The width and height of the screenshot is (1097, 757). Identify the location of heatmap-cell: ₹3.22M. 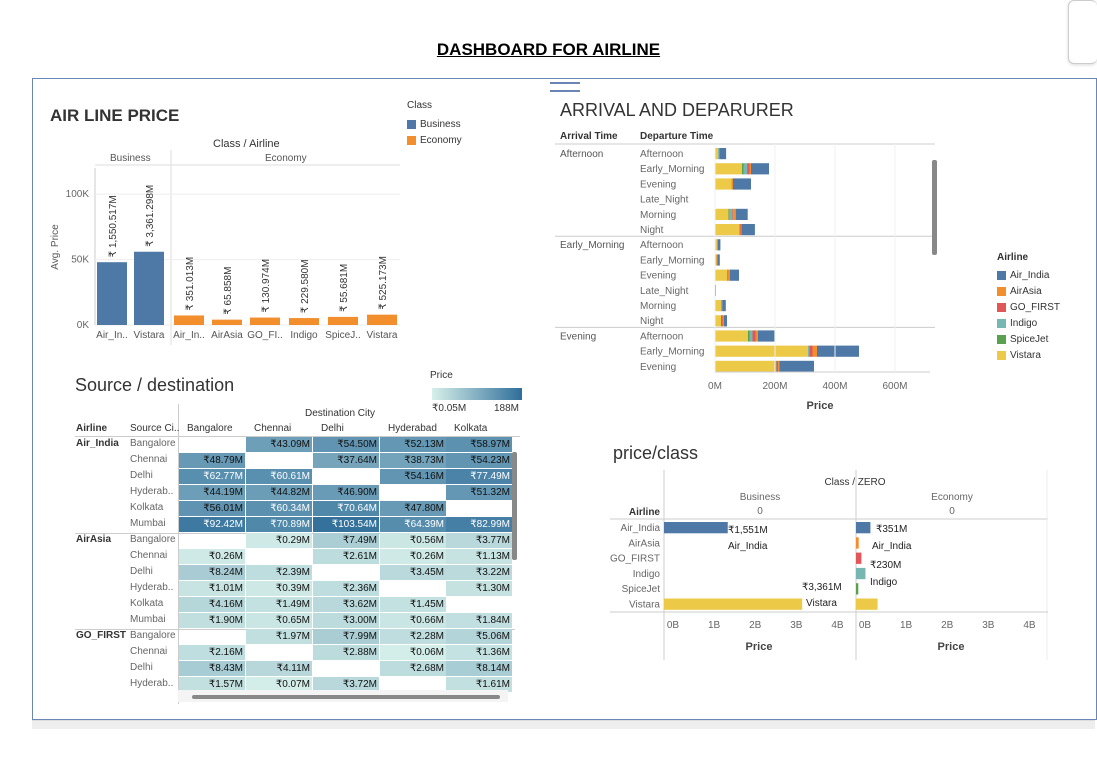
(479, 572).